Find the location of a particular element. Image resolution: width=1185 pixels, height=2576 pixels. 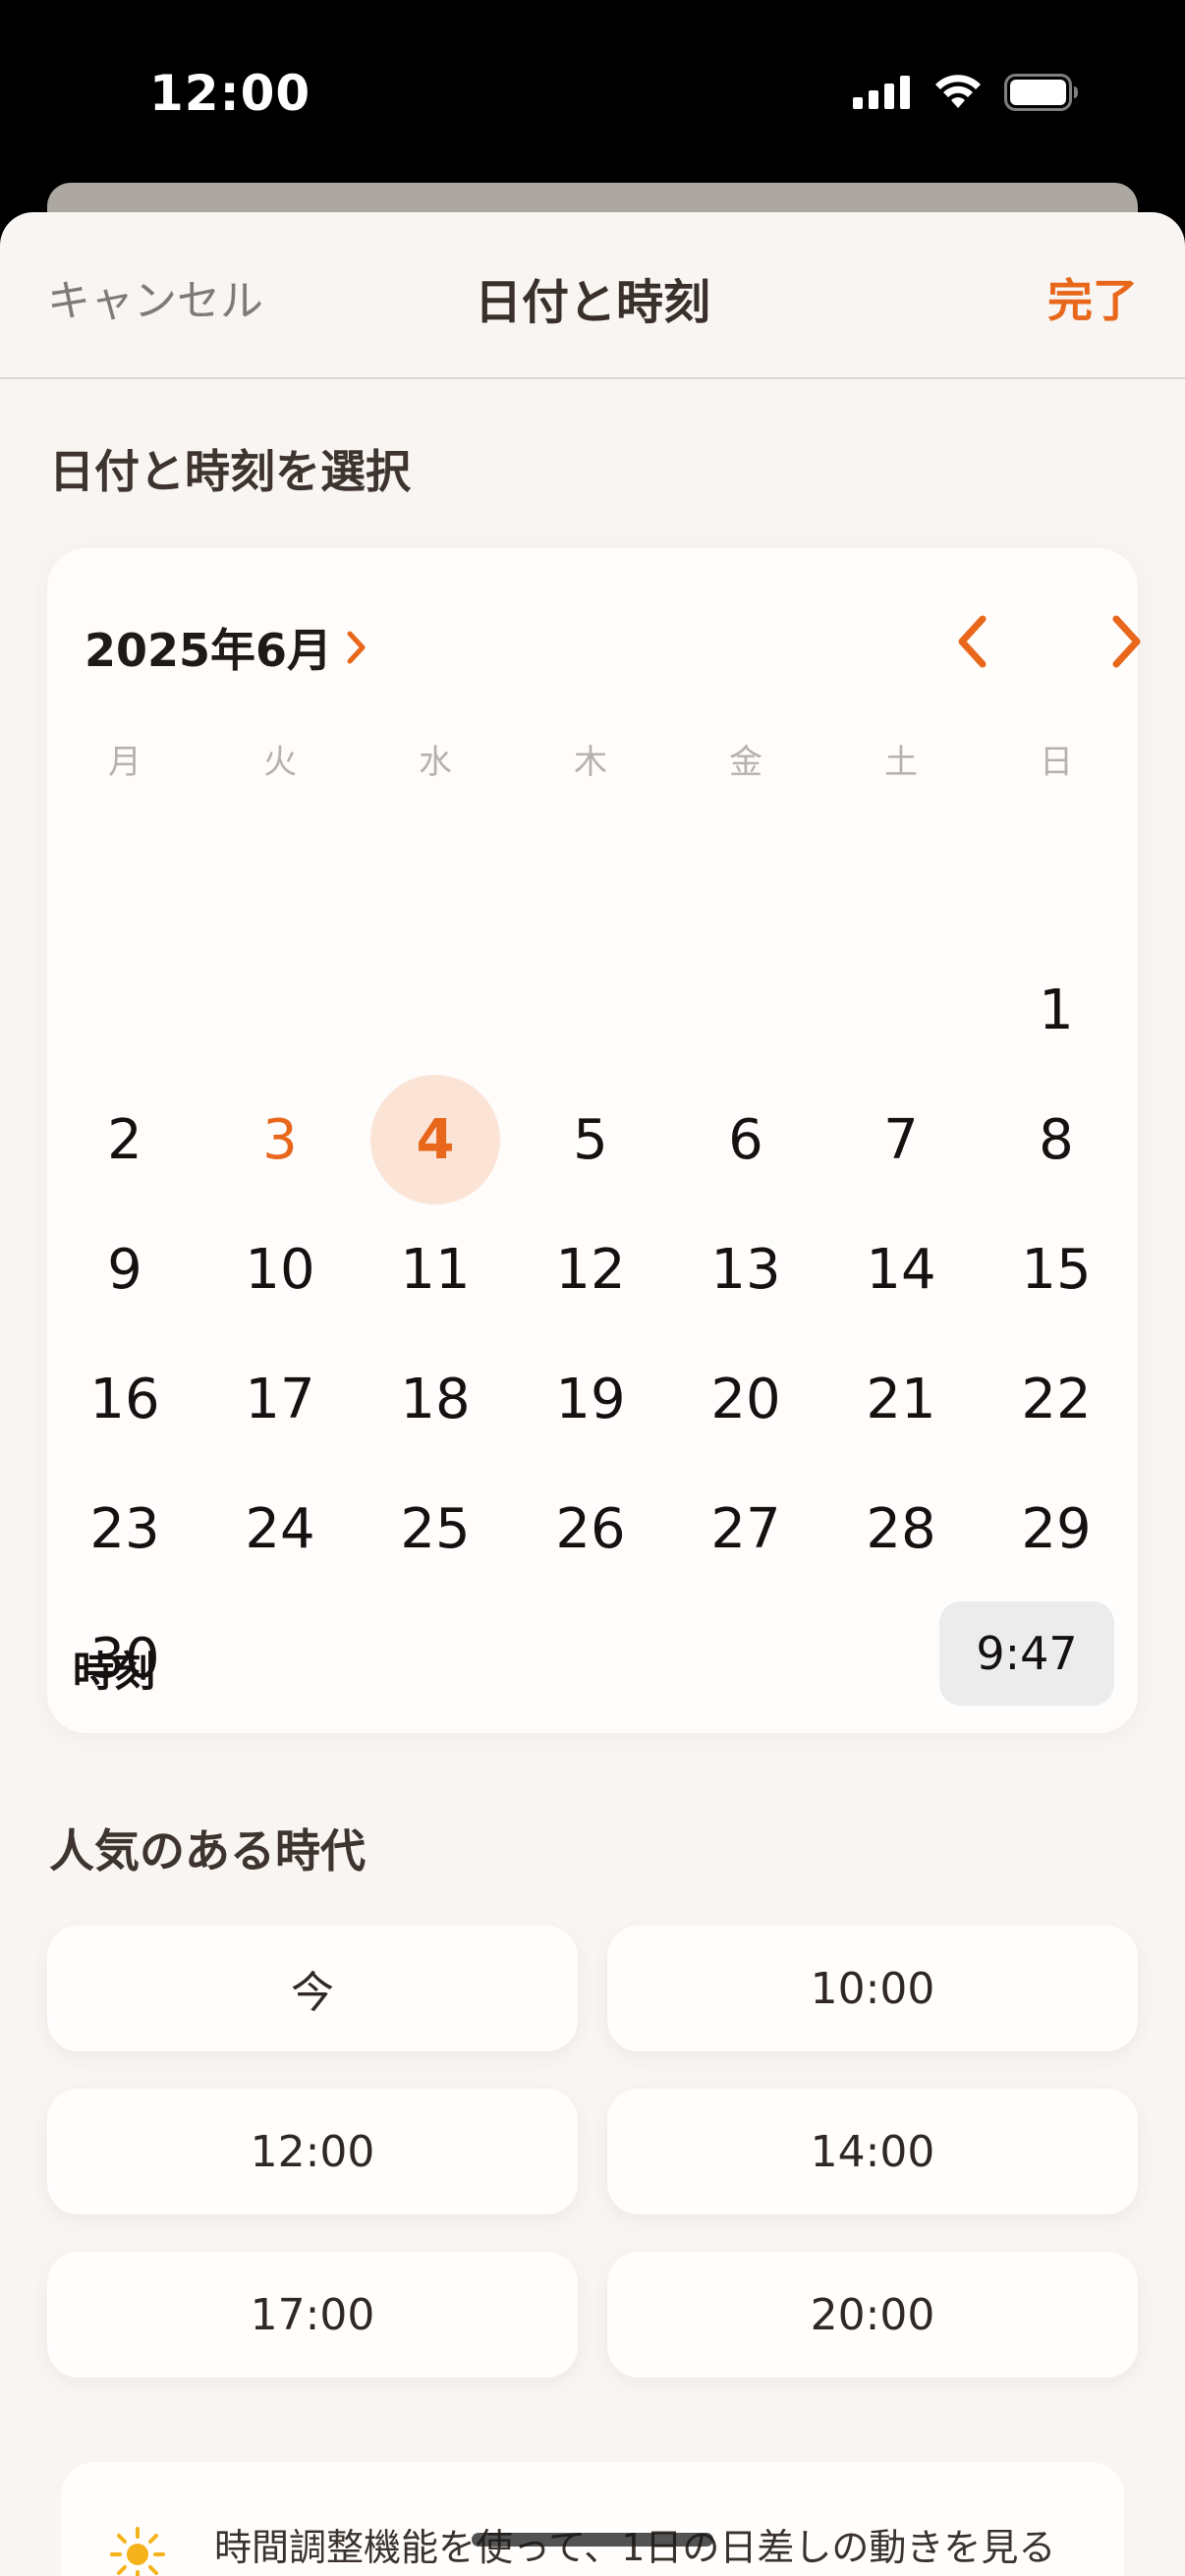

calendar-day: 16 is located at coordinates (125, 1399).